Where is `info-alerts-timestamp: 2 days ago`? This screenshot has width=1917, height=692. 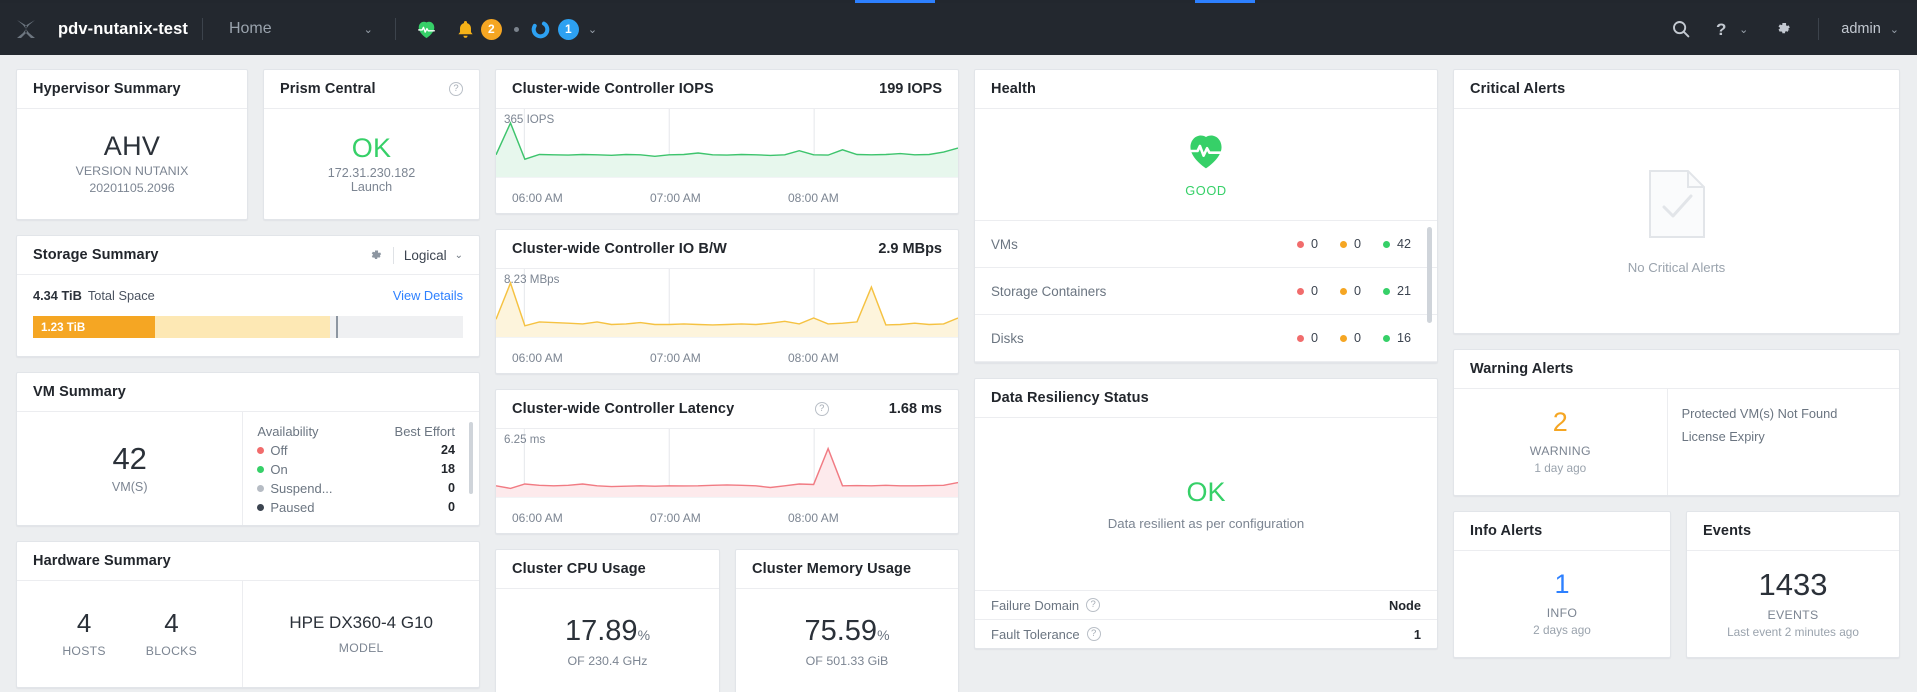 info-alerts-timestamp: 2 days ago is located at coordinates (1562, 630).